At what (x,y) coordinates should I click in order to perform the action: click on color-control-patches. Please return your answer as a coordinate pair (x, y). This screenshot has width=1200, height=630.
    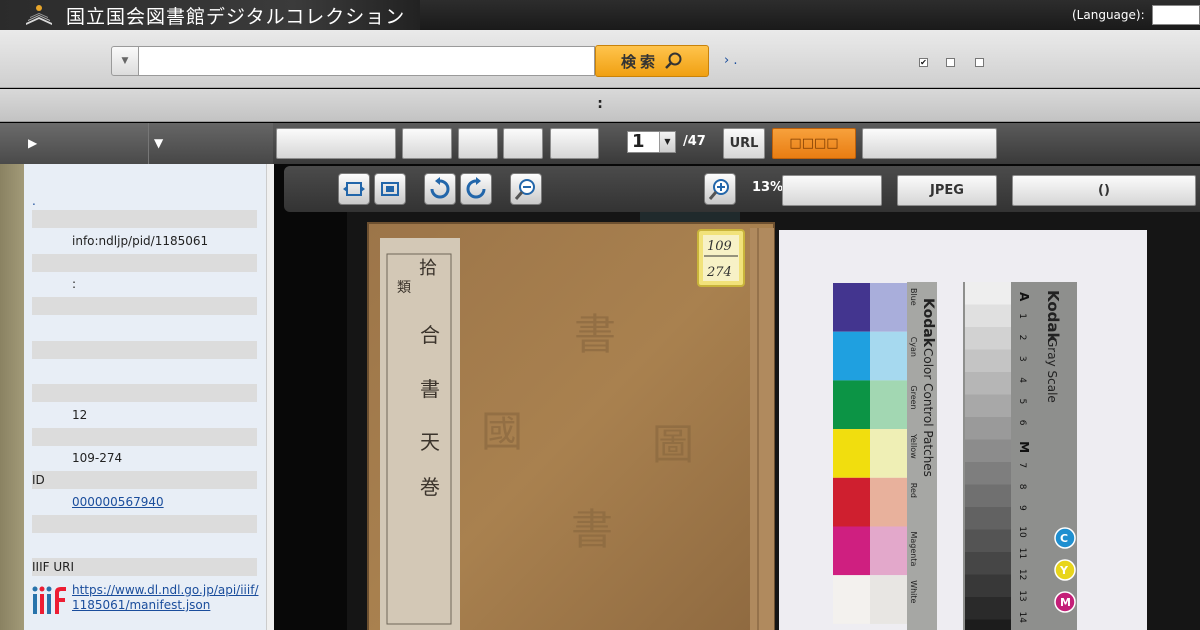
    Looking at the image, I should click on (870, 453).